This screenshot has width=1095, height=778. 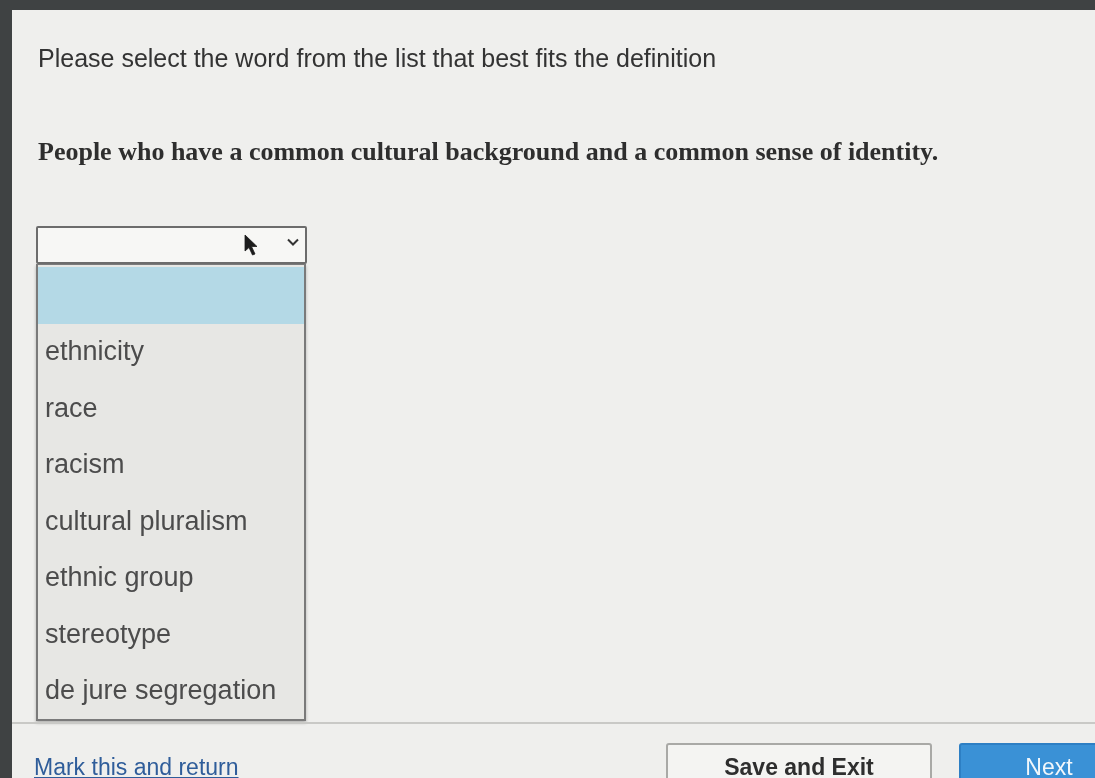 What do you see at coordinates (171, 245) in the screenshot?
I see `answer-dropdown` at bounding box center [171, 245].